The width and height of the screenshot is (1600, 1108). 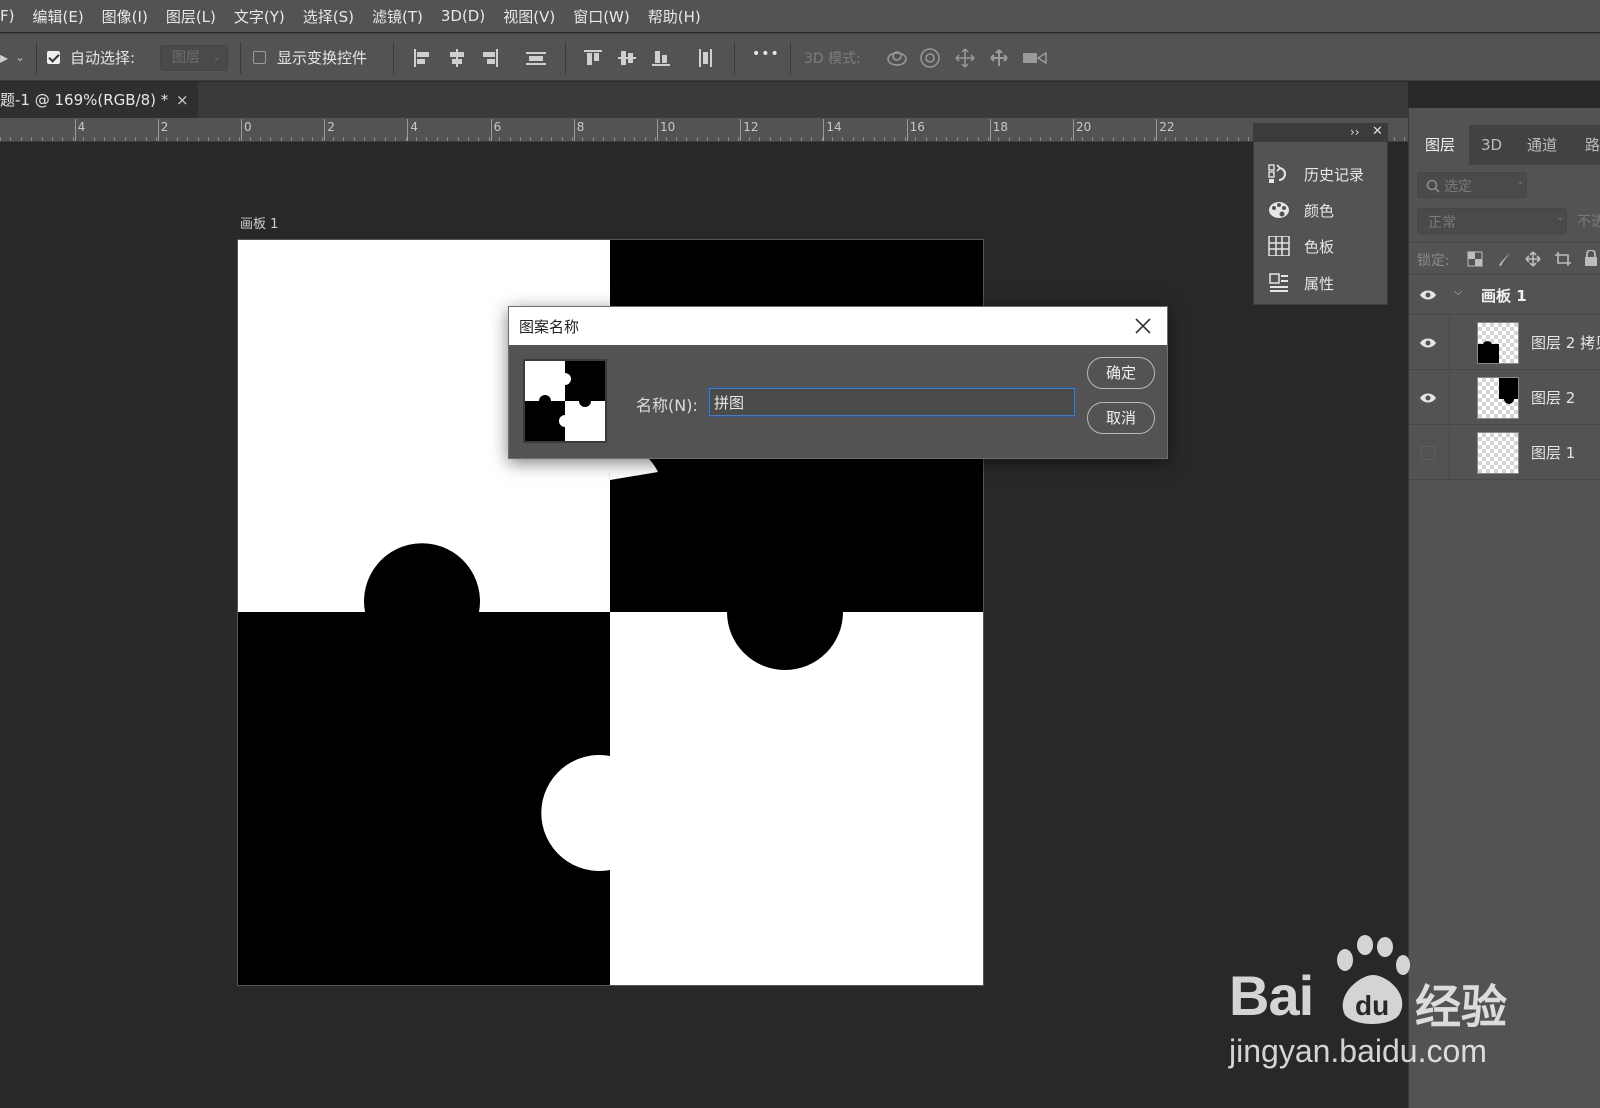 I want to click on align-left-icon, so click(x=422, y=58).